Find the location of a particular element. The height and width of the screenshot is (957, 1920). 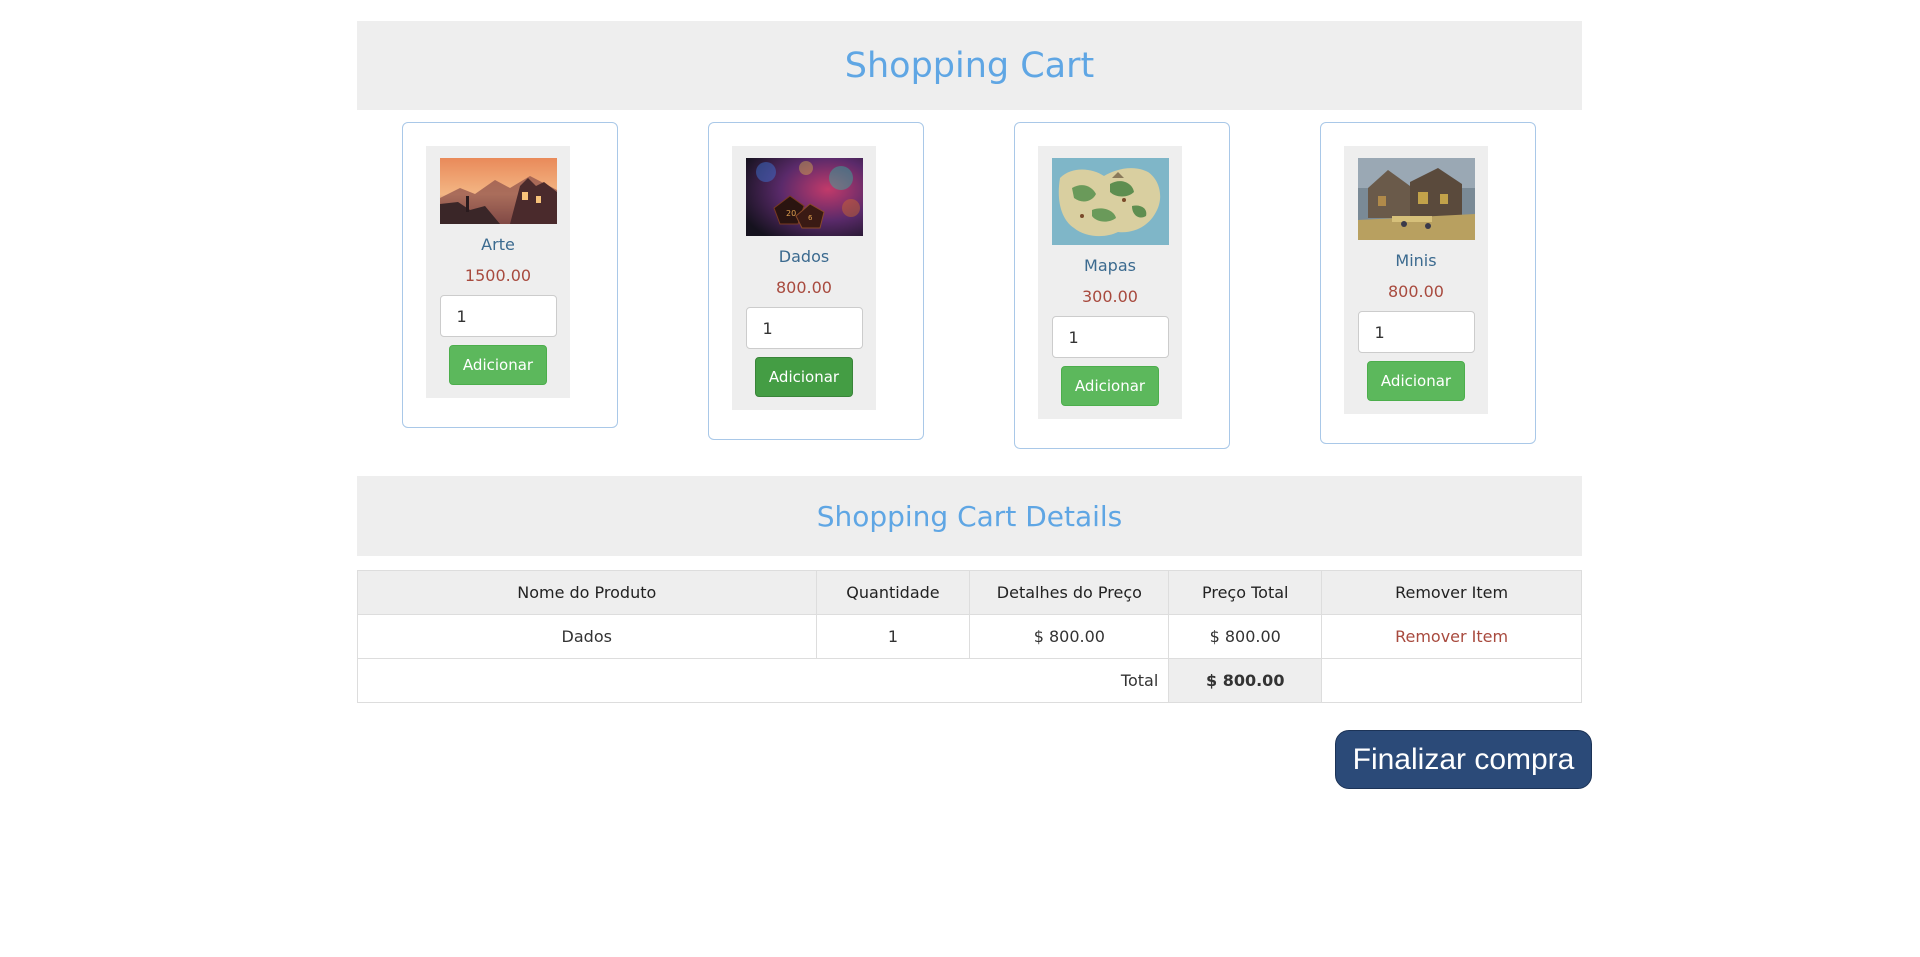

product-column-arte: Arte 1500.00 Adicionar is located at coordinates (510, 275).